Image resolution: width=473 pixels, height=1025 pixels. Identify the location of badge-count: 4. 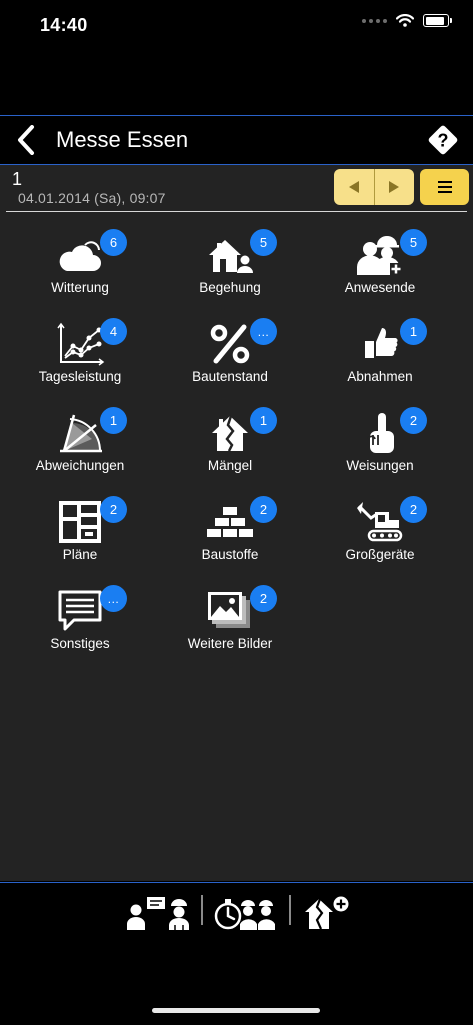
(113, 331).